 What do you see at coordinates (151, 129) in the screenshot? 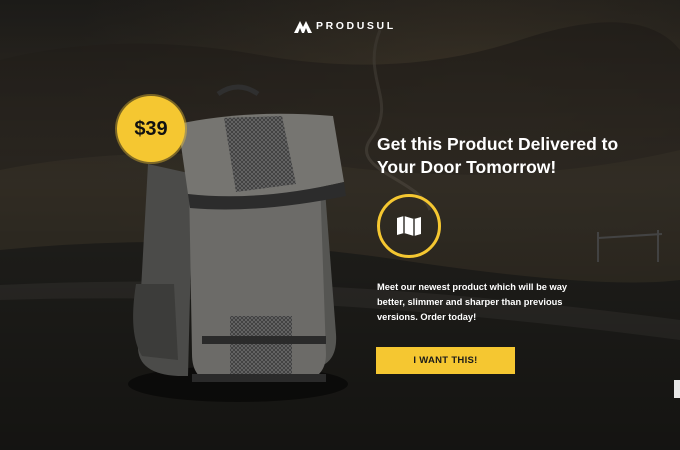
I see `price-badge: $39` at bounding box center [151, 129].